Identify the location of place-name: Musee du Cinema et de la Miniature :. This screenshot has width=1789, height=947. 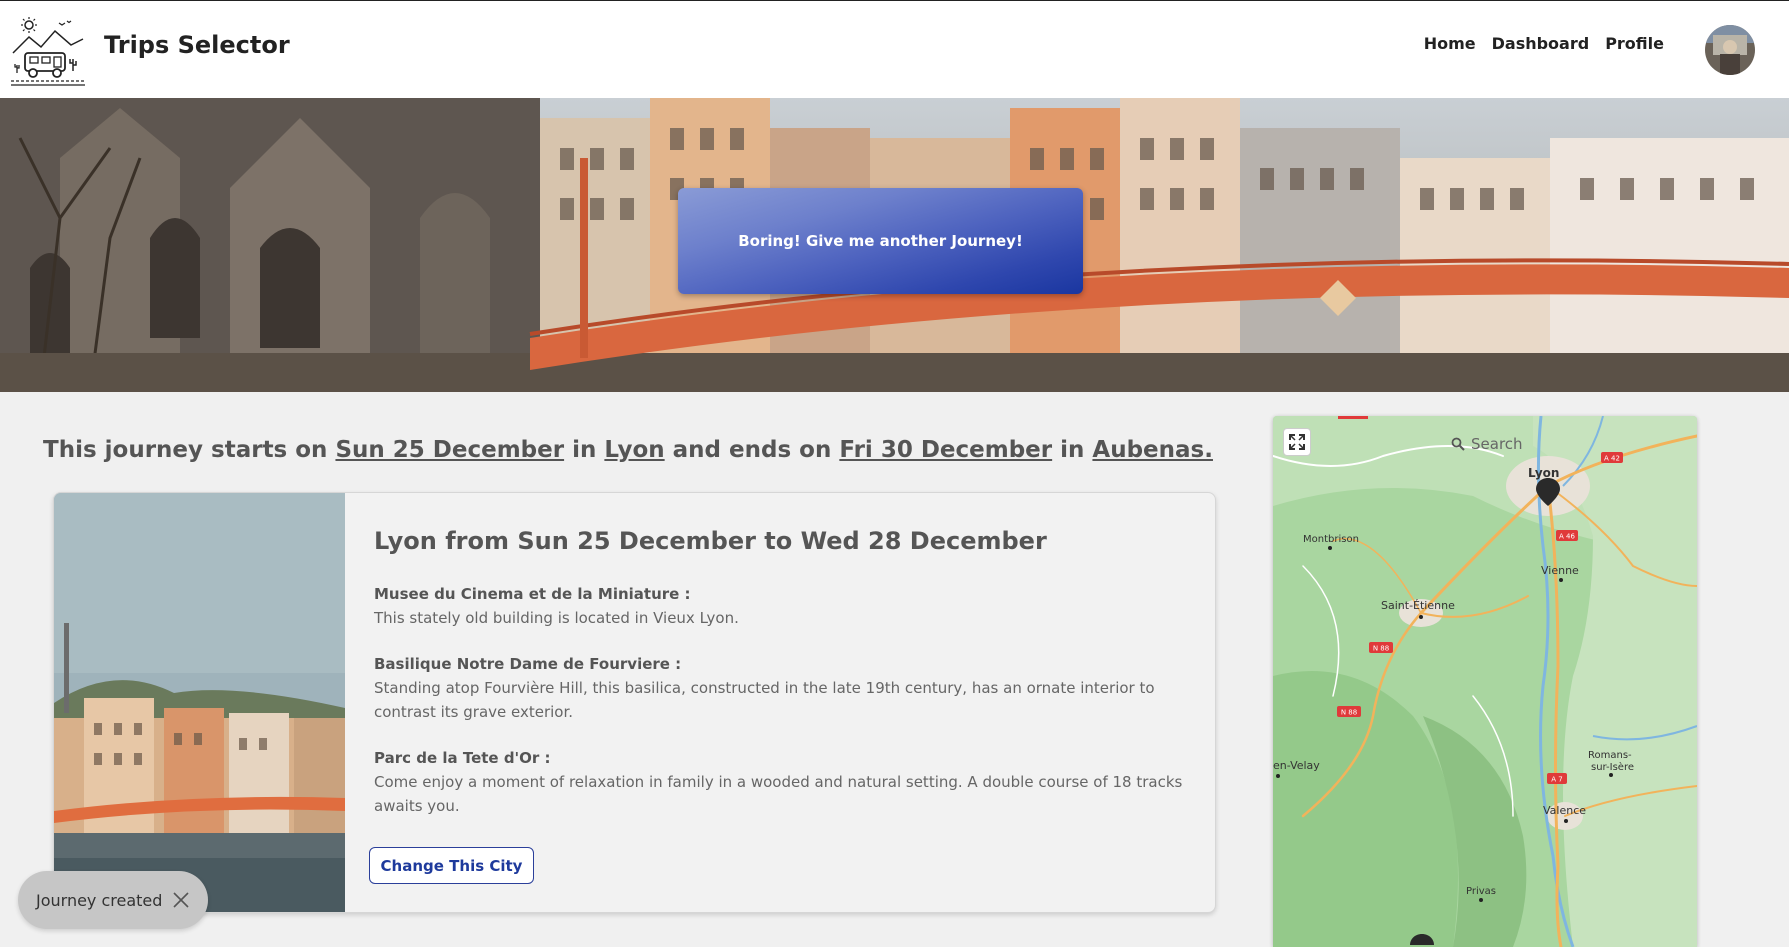
(532, 594).